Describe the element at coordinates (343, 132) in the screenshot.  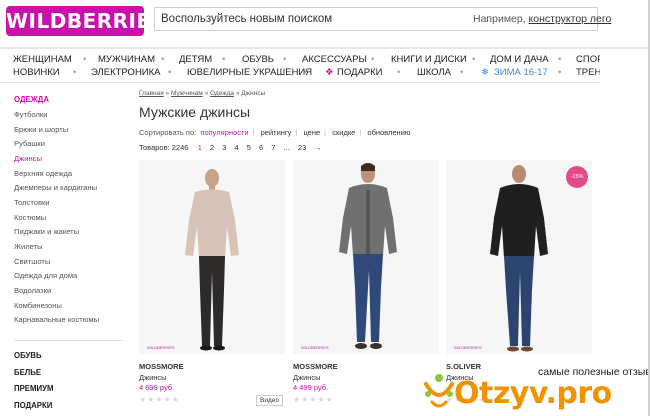
I see `sort-discount: скидке` at that location.